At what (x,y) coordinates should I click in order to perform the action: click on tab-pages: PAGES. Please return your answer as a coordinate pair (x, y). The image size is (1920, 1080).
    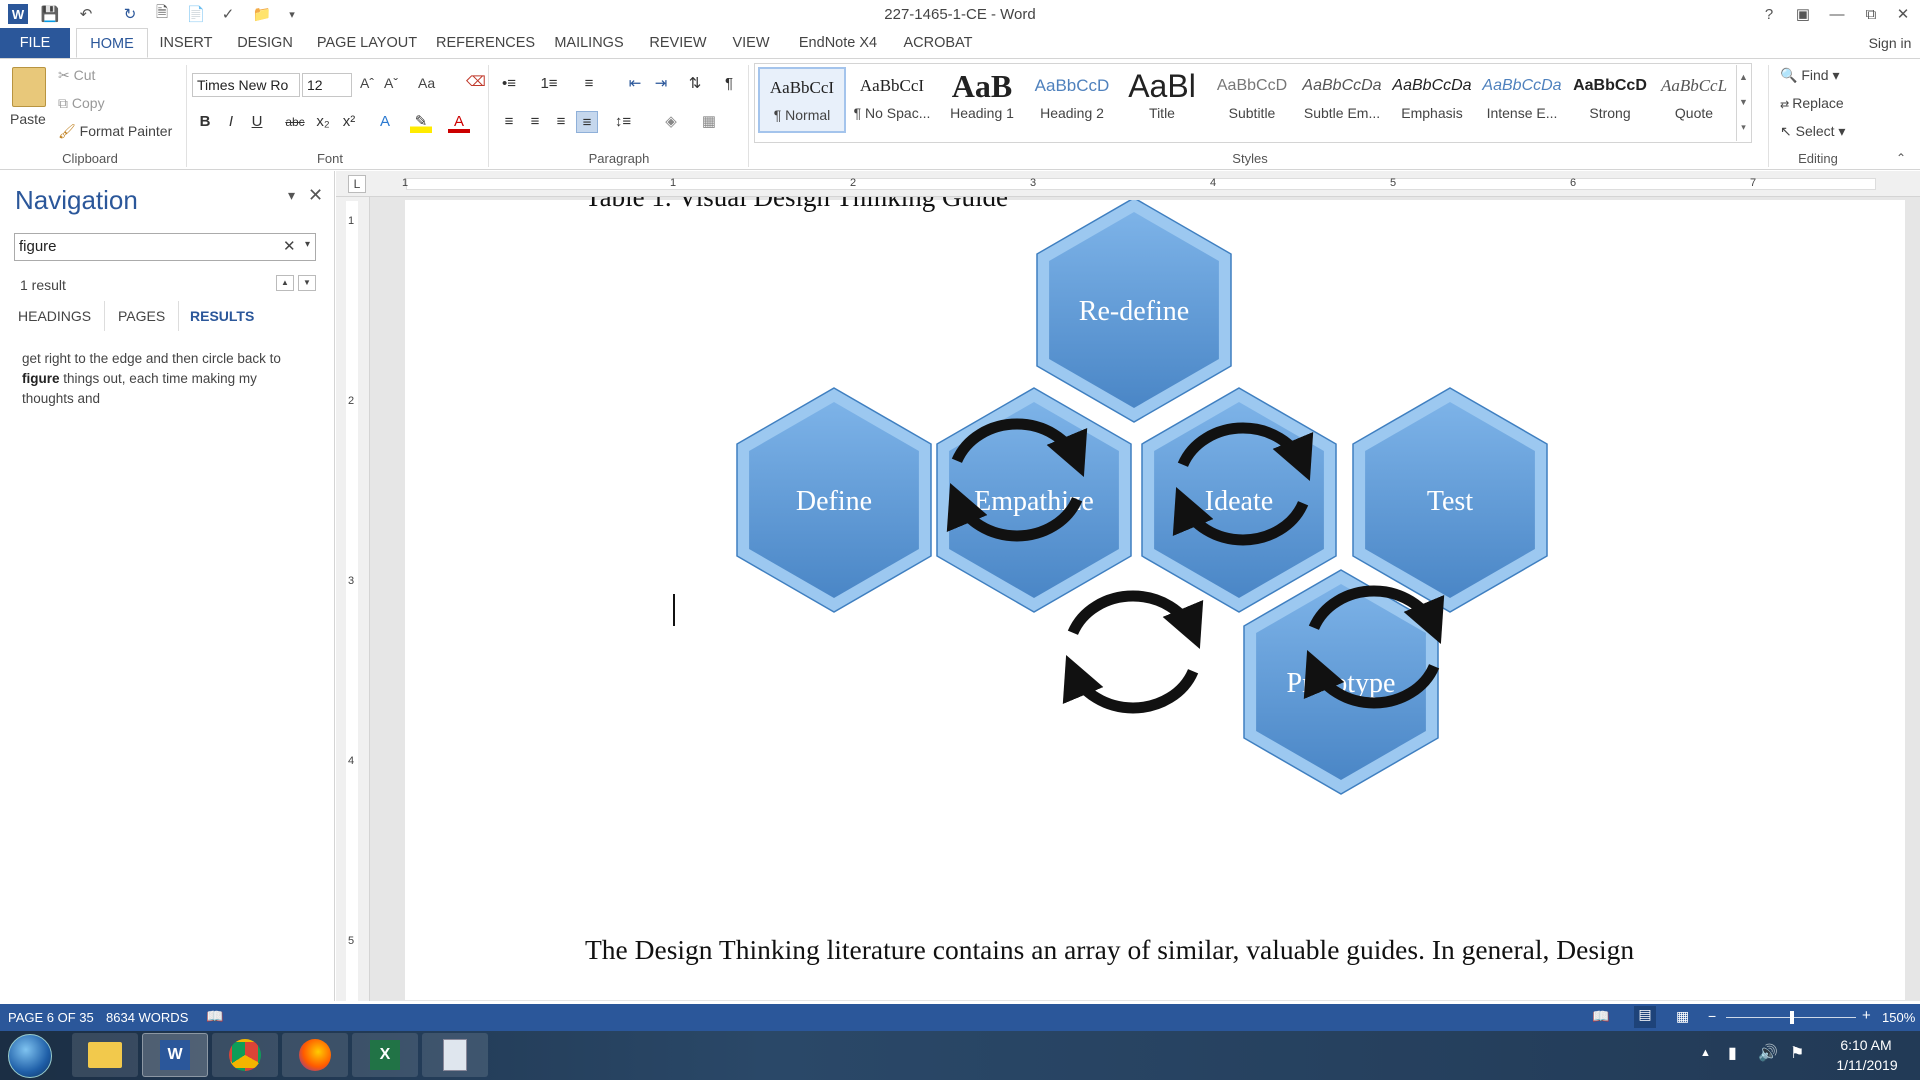
    Looking at the image, I should click on (141, 316).